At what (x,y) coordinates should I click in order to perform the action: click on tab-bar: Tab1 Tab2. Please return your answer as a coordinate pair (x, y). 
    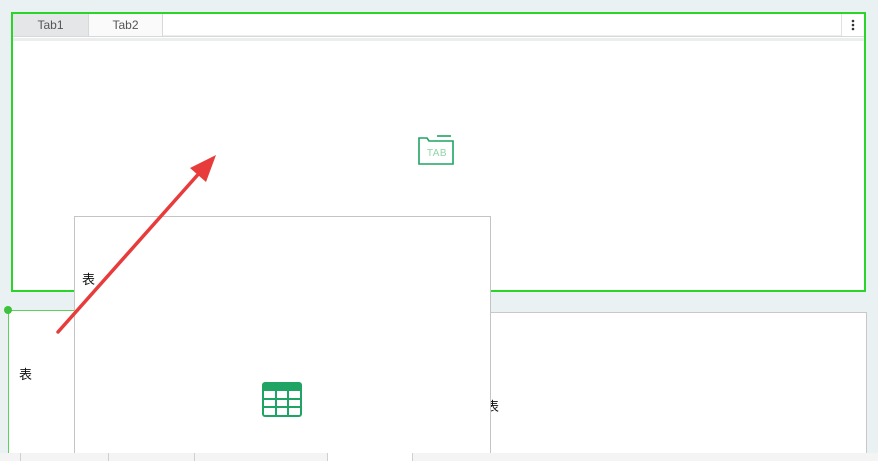
    Looking at the image, I should click on (438, 25).